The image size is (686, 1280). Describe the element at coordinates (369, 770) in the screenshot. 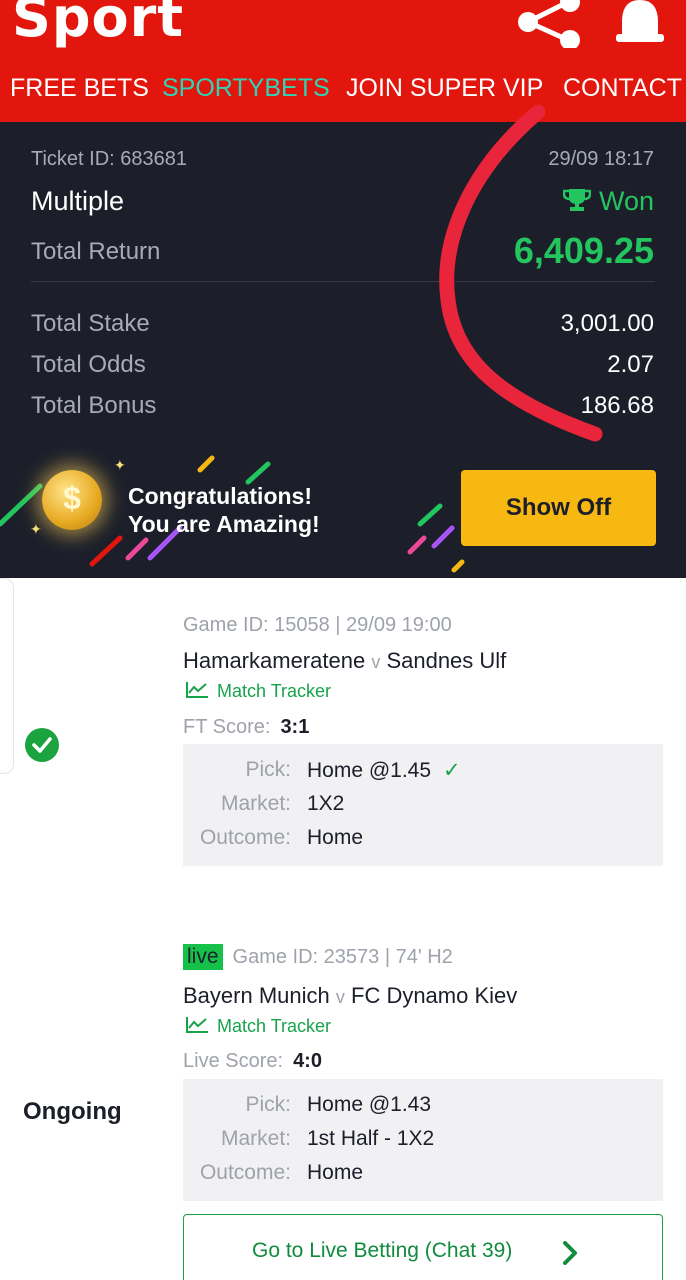

I see `pick-value: Home @1.45` at that location.